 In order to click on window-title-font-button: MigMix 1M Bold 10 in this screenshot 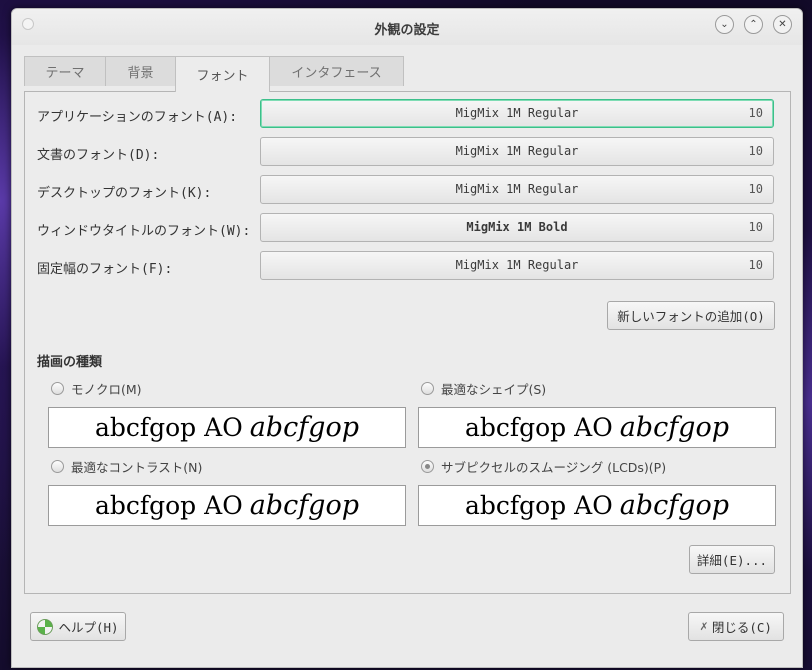, I will do `click(517, 227)`.